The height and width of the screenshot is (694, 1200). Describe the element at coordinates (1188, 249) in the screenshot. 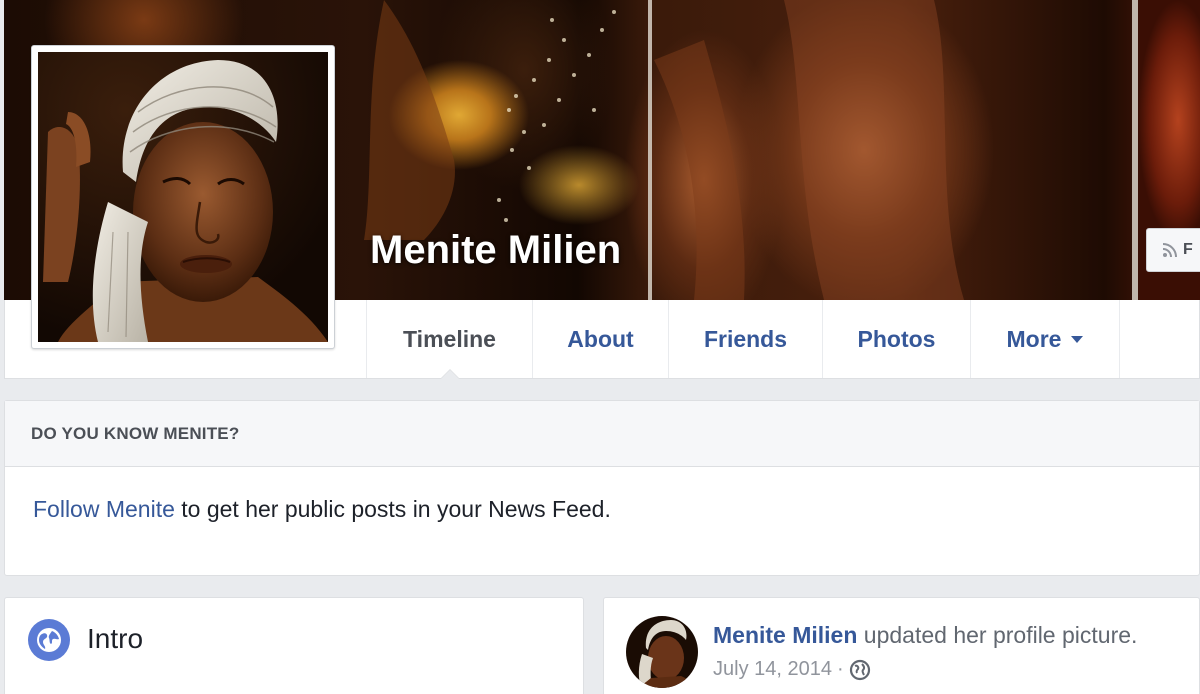

I see `follow-button-label: F` at that location.